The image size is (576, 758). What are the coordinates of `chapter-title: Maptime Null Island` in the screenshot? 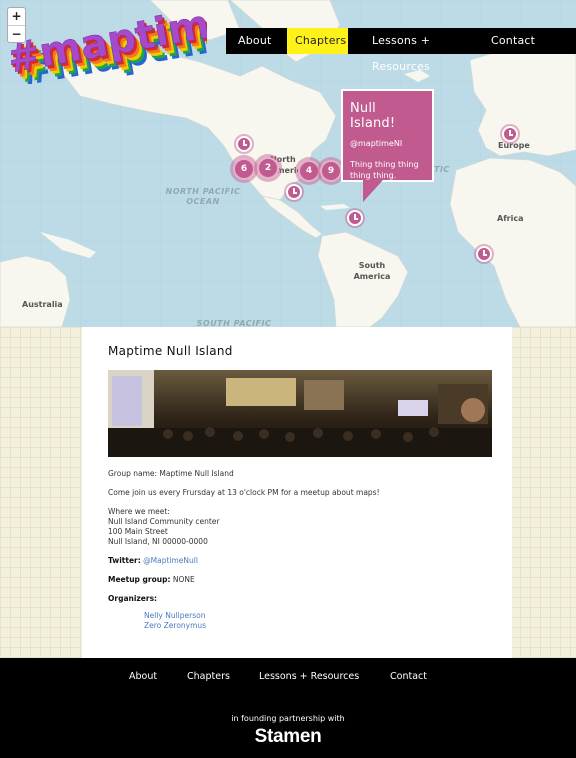 It's located at (170, 351).